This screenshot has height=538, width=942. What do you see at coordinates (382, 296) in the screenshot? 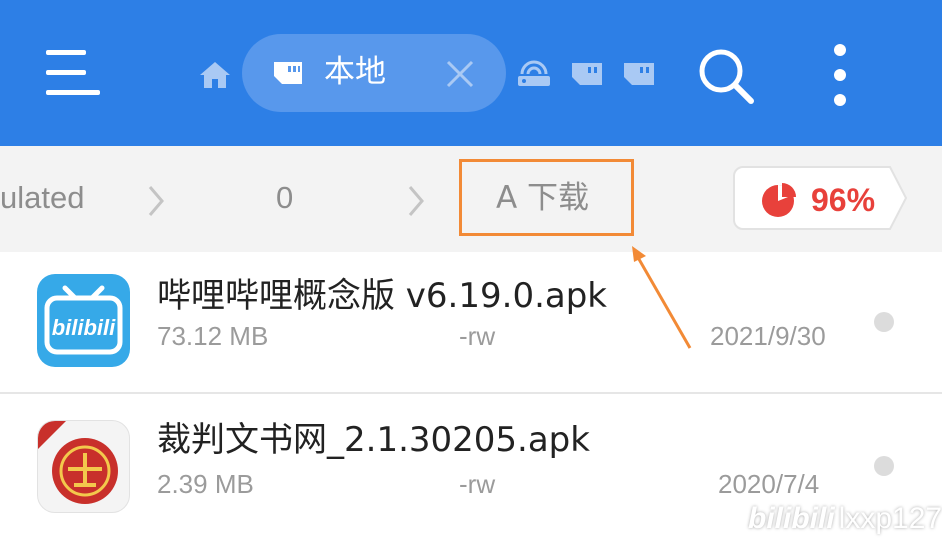
I see `file-name: 哔哩哔哩概念版 v6.19.0.apk` at bounding box center [382, 296].